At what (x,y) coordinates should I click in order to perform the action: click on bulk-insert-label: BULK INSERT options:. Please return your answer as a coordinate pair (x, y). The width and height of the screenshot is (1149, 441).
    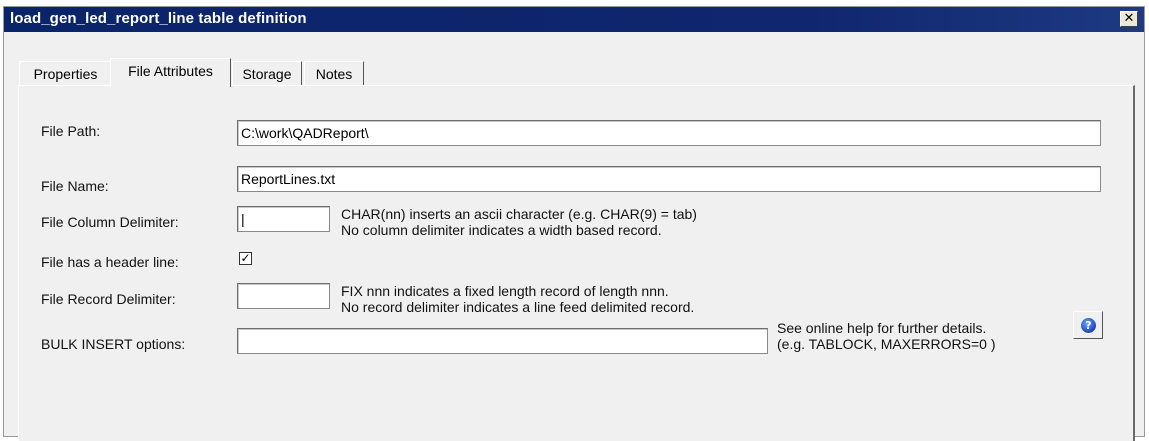
    Looking at the image, I should click on (113, 344).